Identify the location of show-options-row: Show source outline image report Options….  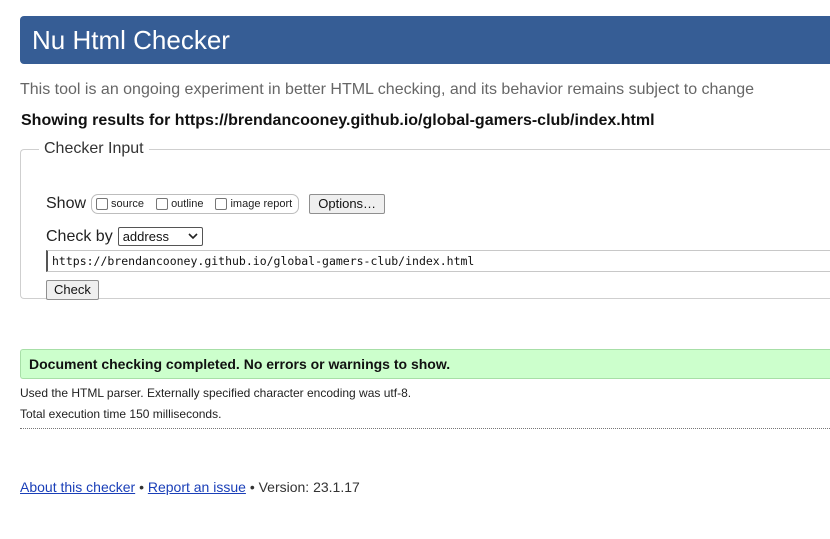
(216, 204).